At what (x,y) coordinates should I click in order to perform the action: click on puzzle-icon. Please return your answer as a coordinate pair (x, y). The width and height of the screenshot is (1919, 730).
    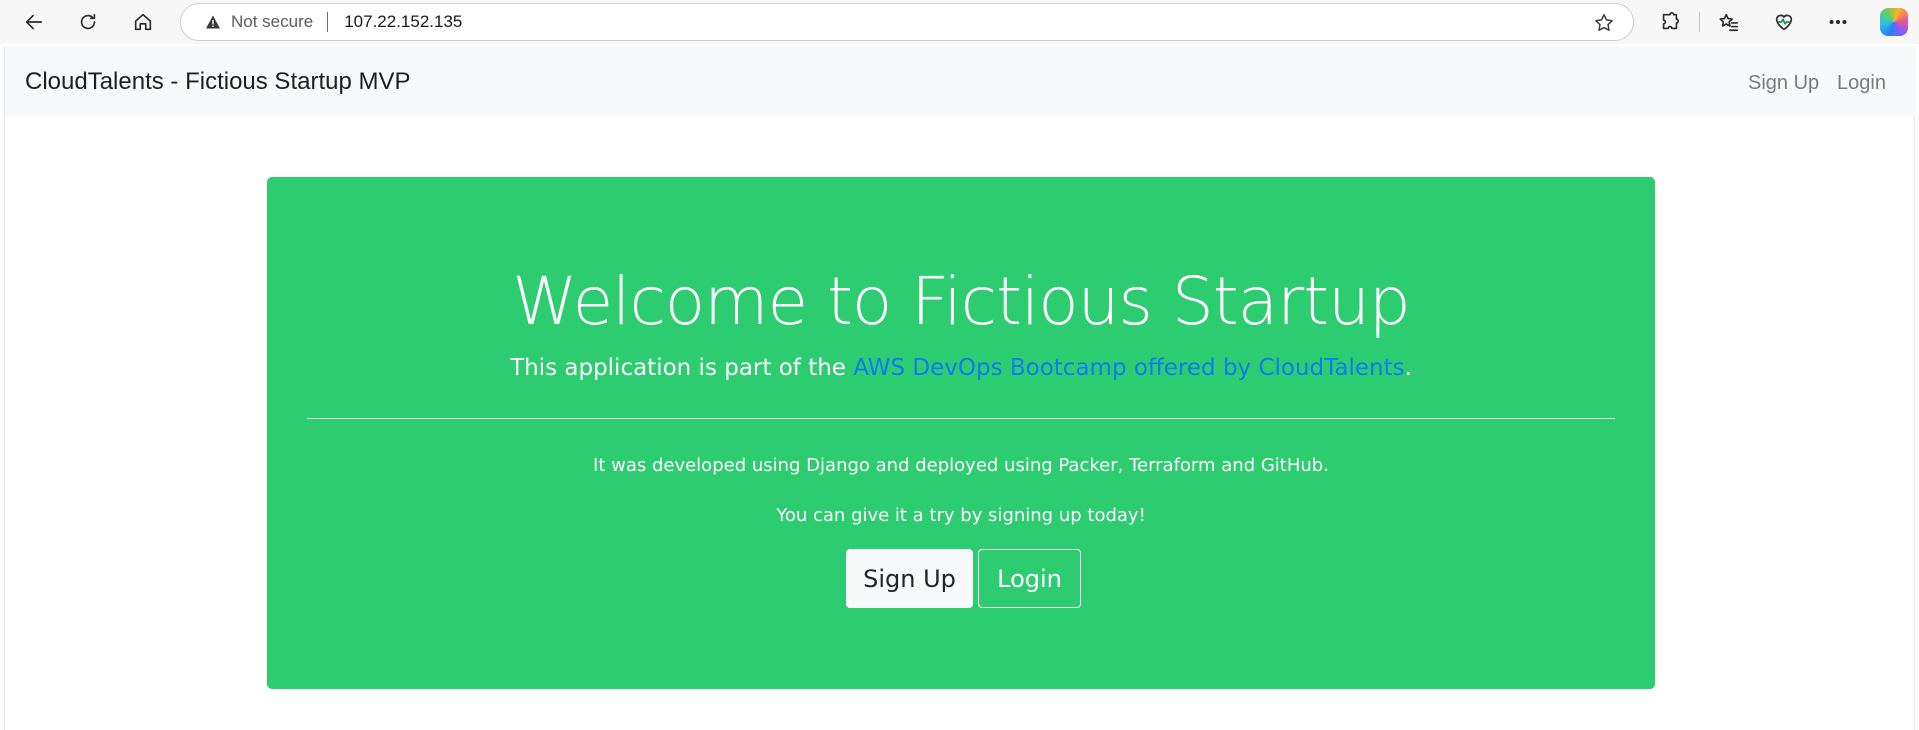
    Looking at the image, I should click on (1671, 21).